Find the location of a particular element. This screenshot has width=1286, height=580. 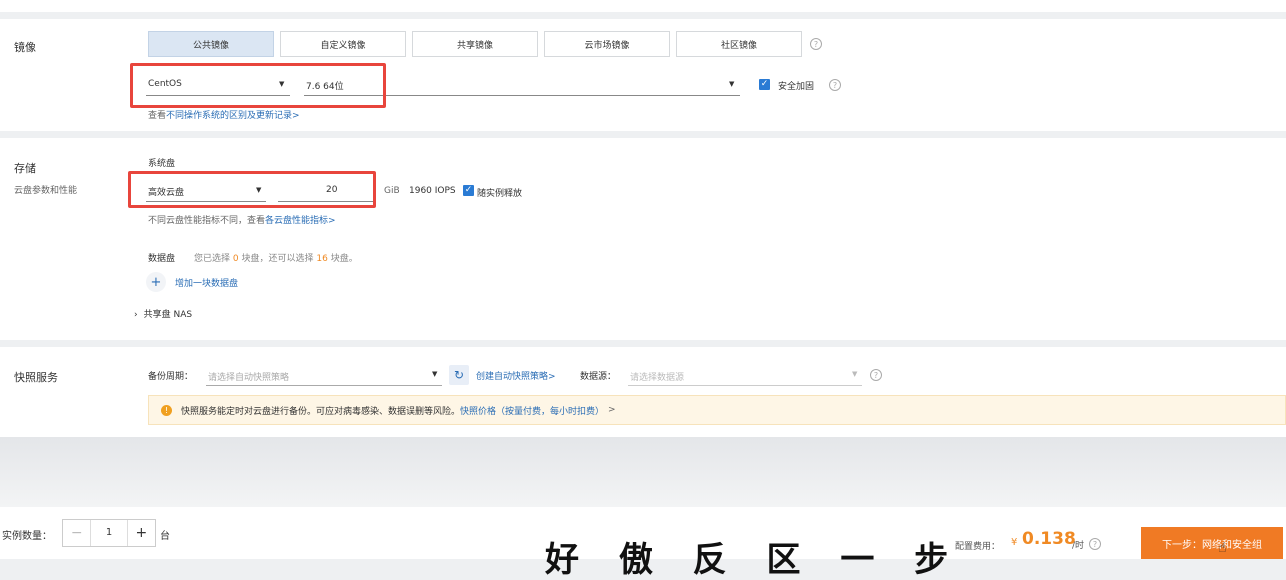

disk-iops: 1960 IOPS is located at coordinates (432, 191).